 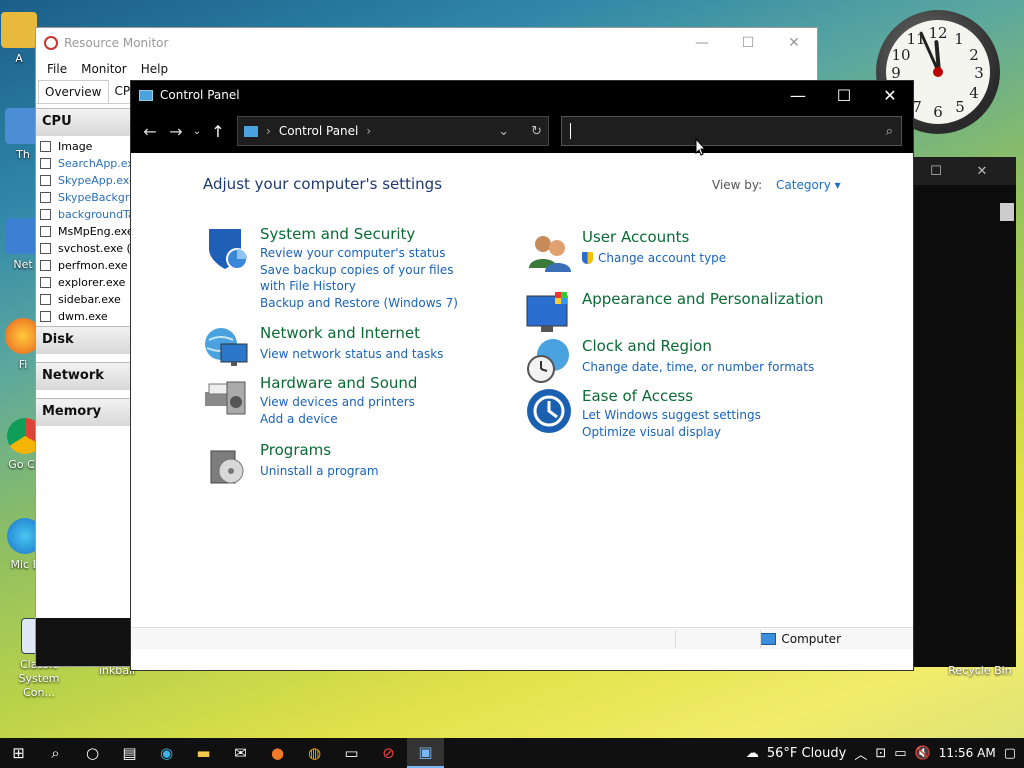 I want to click on programs-disc-icon, so click(x=227, y=465).